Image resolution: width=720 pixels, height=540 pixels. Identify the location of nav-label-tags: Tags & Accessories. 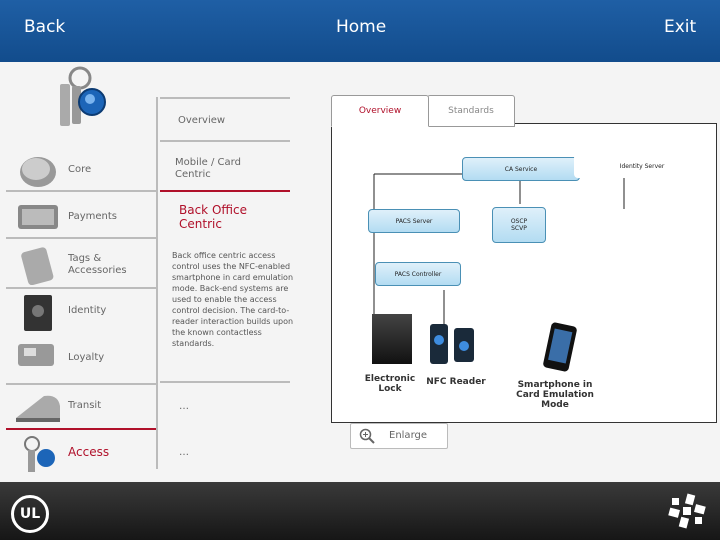
(97, 264).